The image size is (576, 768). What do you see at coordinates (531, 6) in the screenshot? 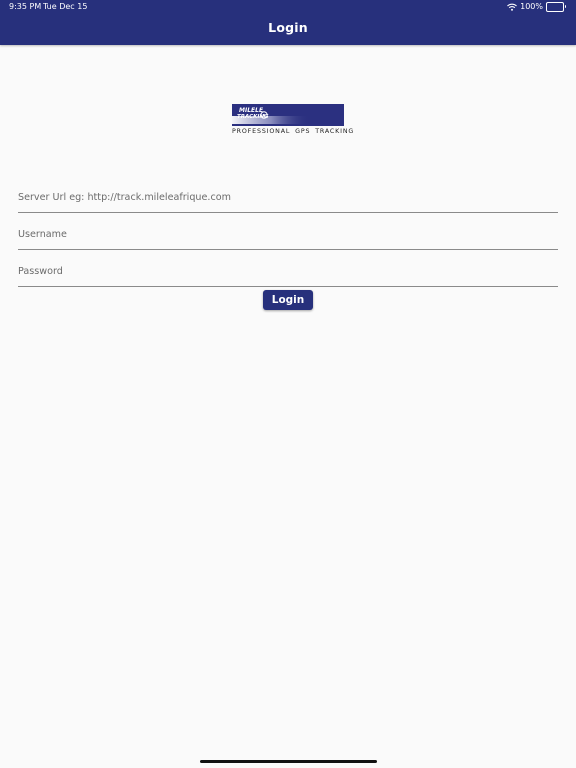
I see `battery-percent: 100%` at bounding box center [531, 6].